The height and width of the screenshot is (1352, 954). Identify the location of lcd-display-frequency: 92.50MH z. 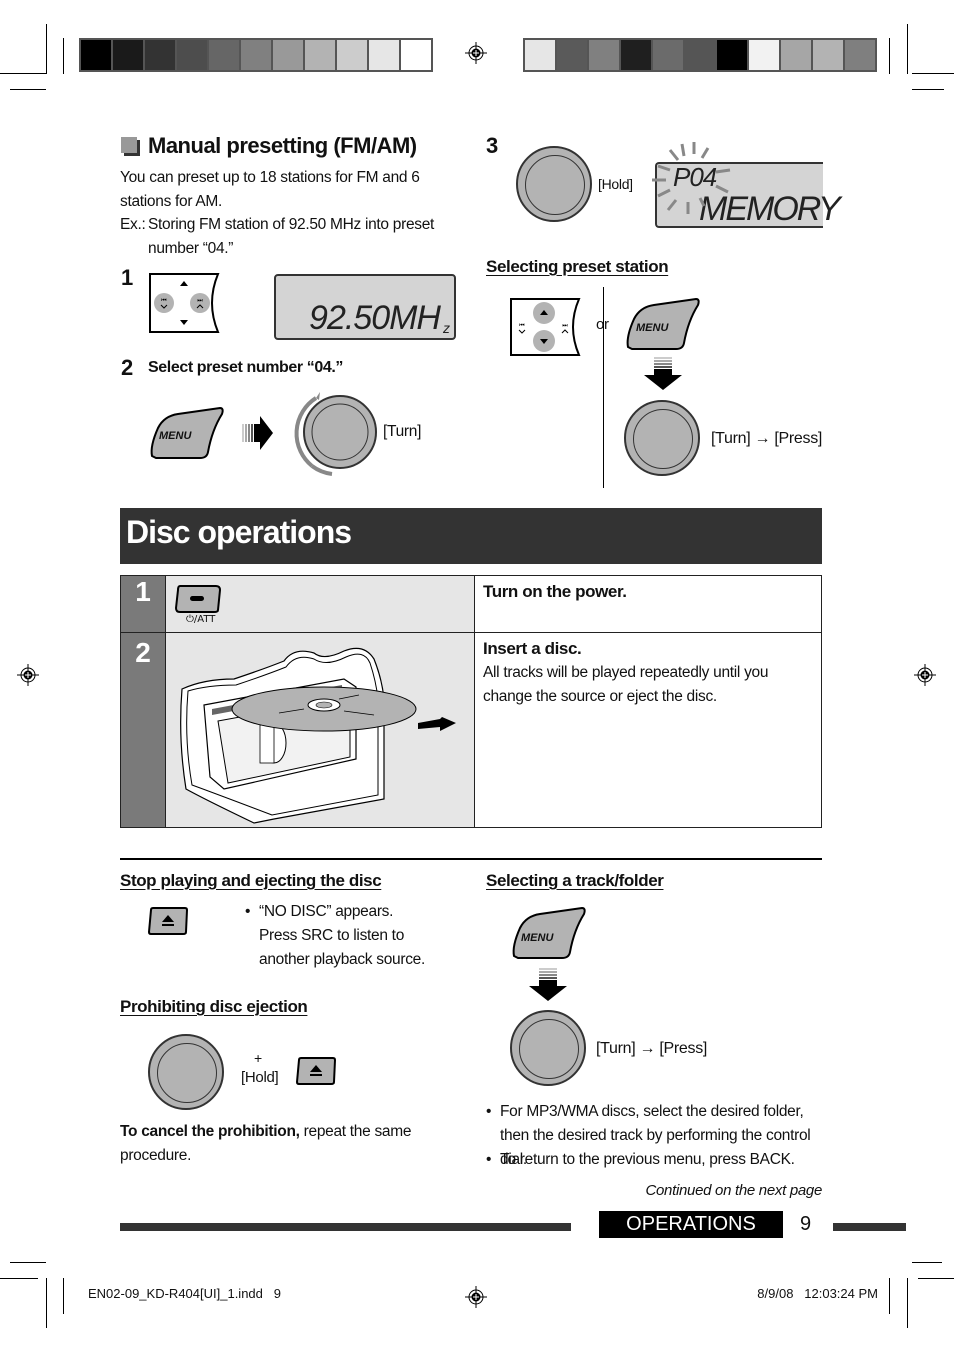
(365, 307).